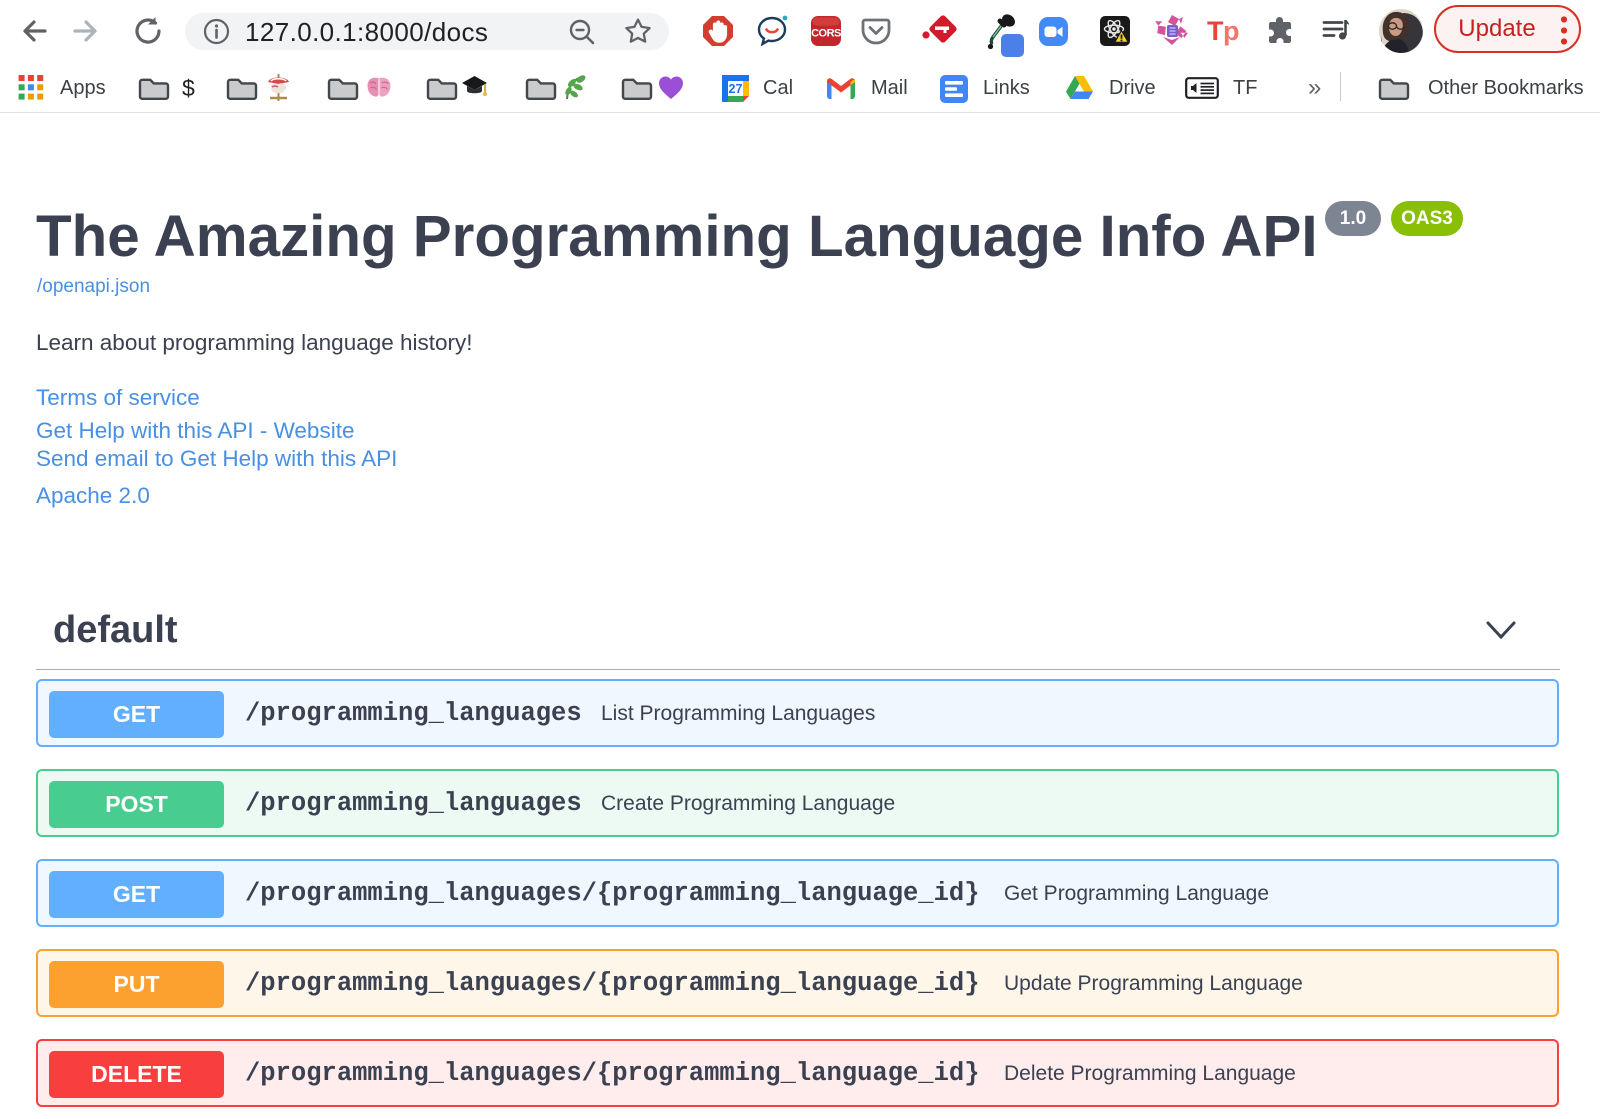  I want to click on svg-text: p, so click(1231, 31).